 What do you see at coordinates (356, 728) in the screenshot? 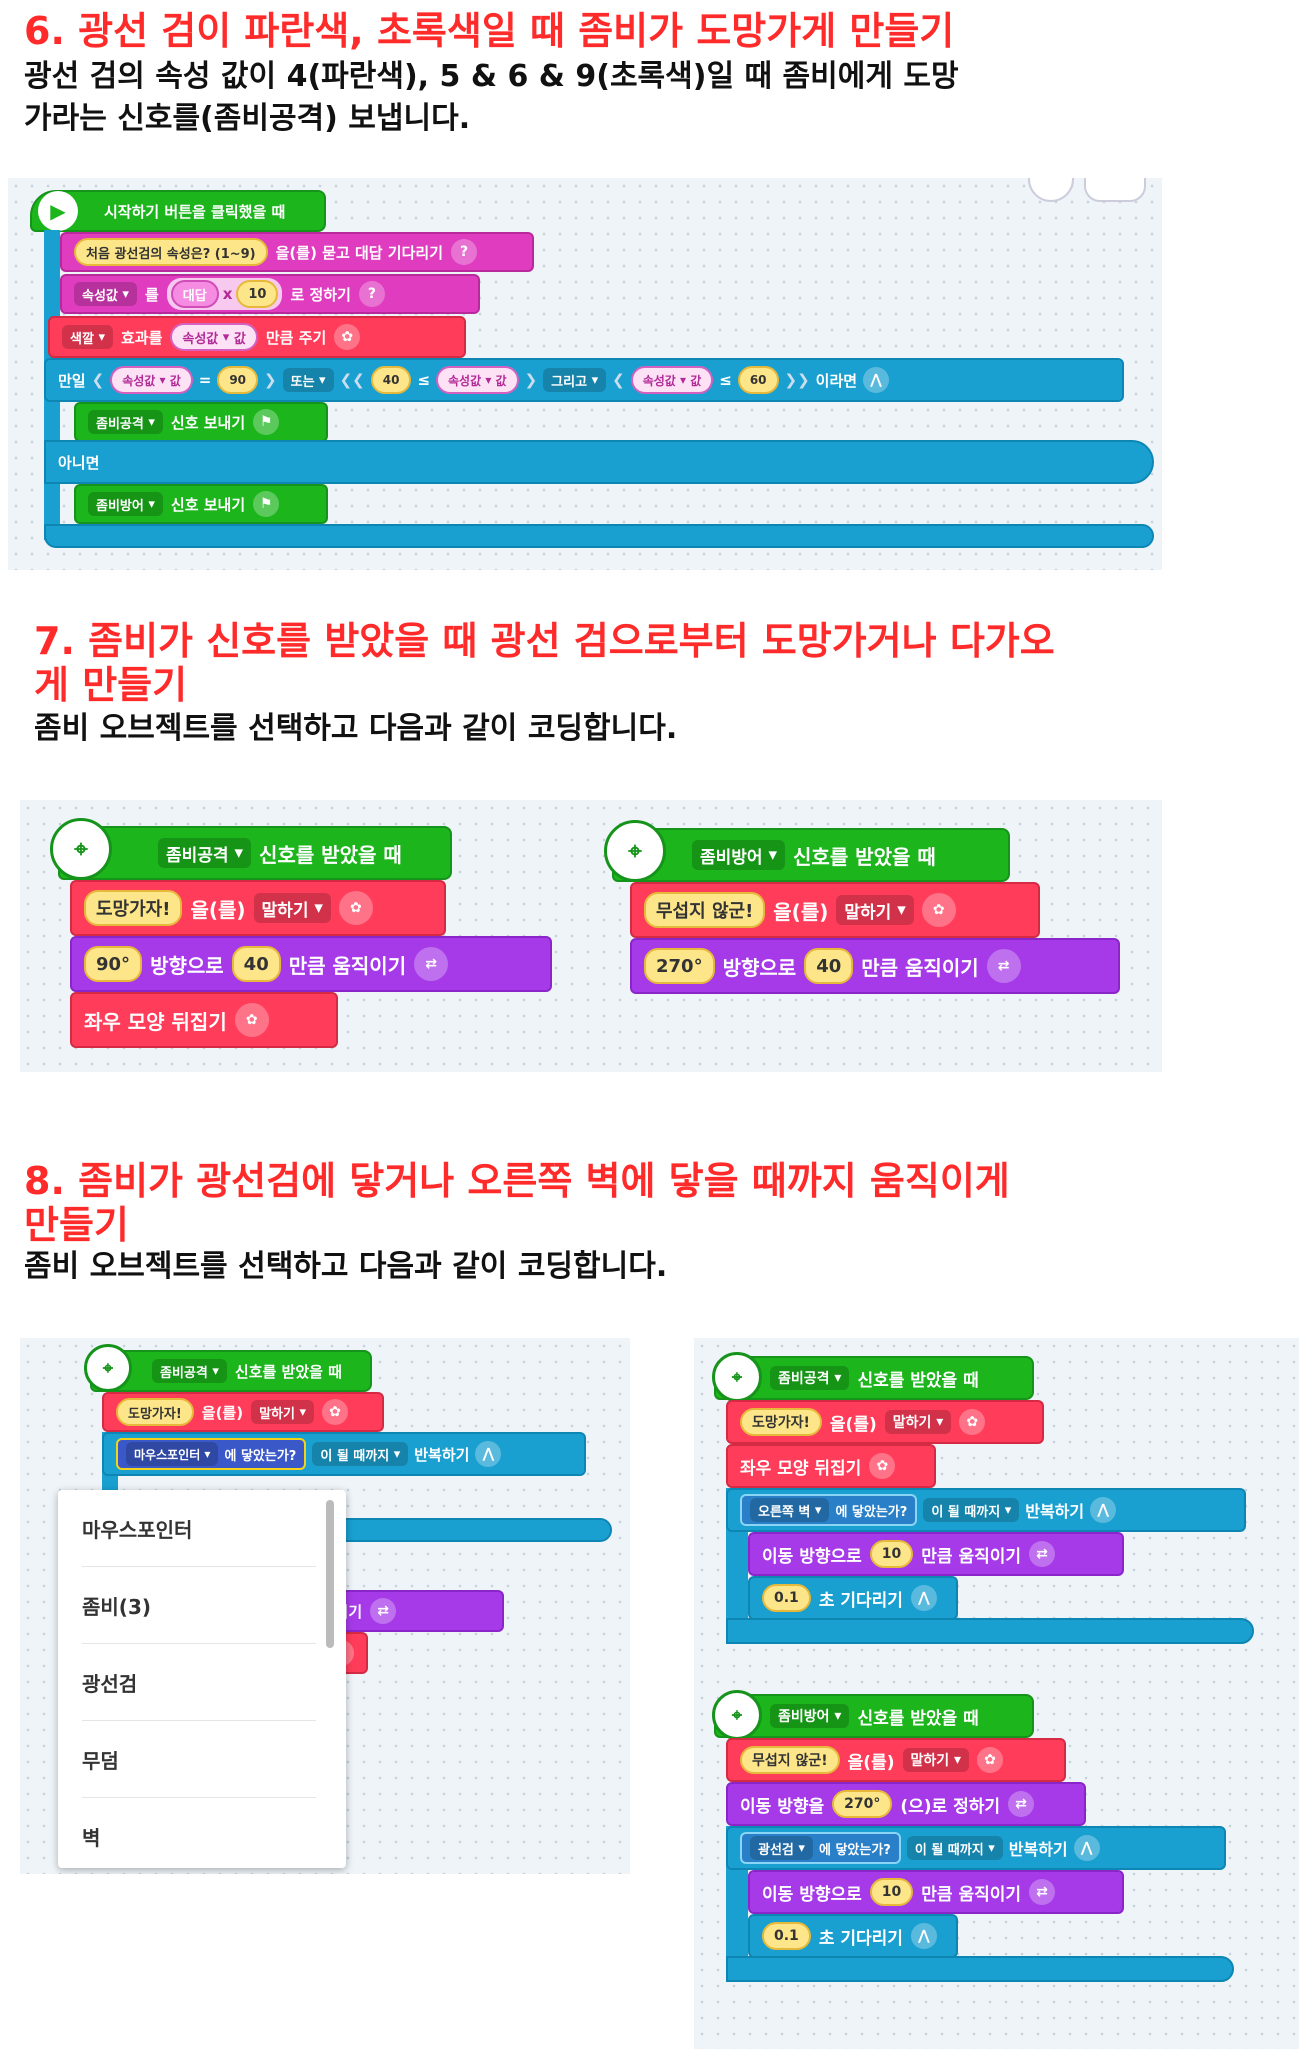
I see `section7-desc: 좀비 오브젝트를 선택하고 다음과 같이 코딩합니다.` at bounding box center [356, 728].